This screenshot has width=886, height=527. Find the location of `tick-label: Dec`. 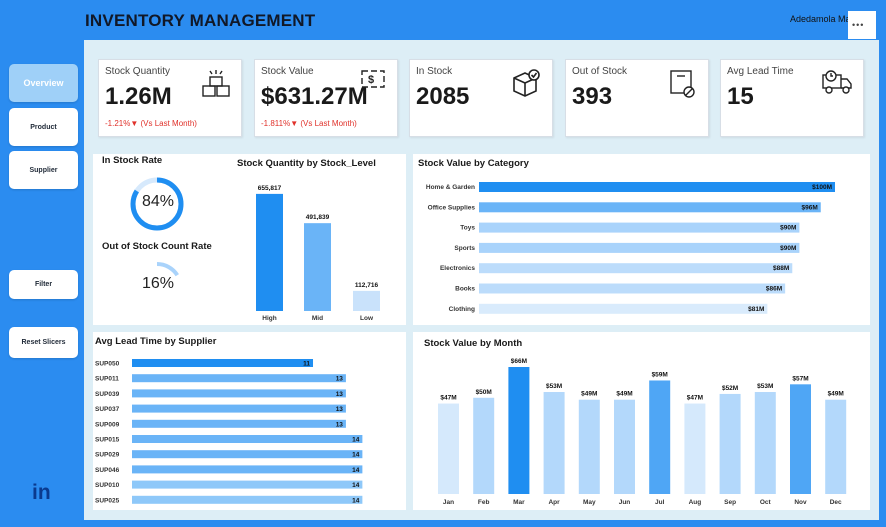

tick-label: Dec is located at coordinates (836, 502).